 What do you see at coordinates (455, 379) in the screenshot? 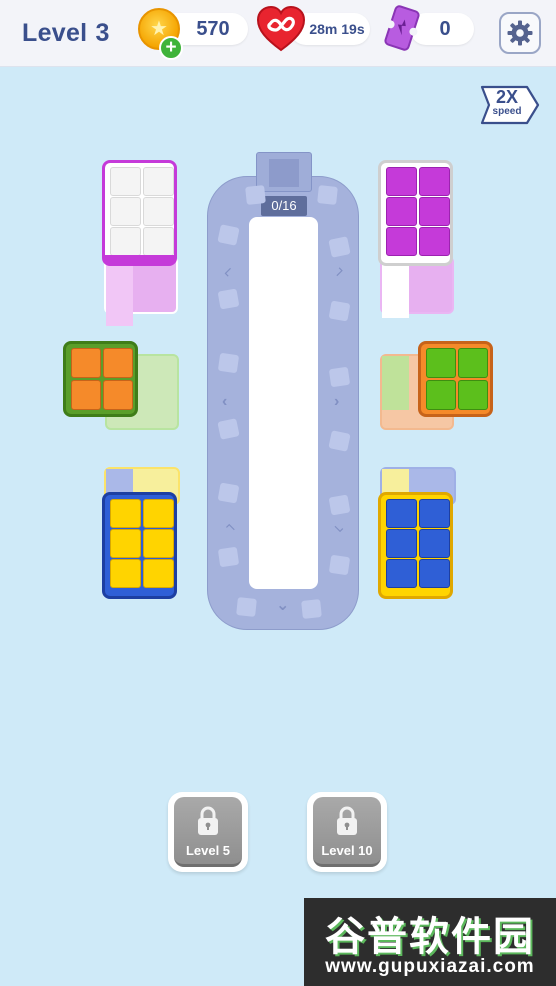
I see `container-green` at bounding box center [455, 379].